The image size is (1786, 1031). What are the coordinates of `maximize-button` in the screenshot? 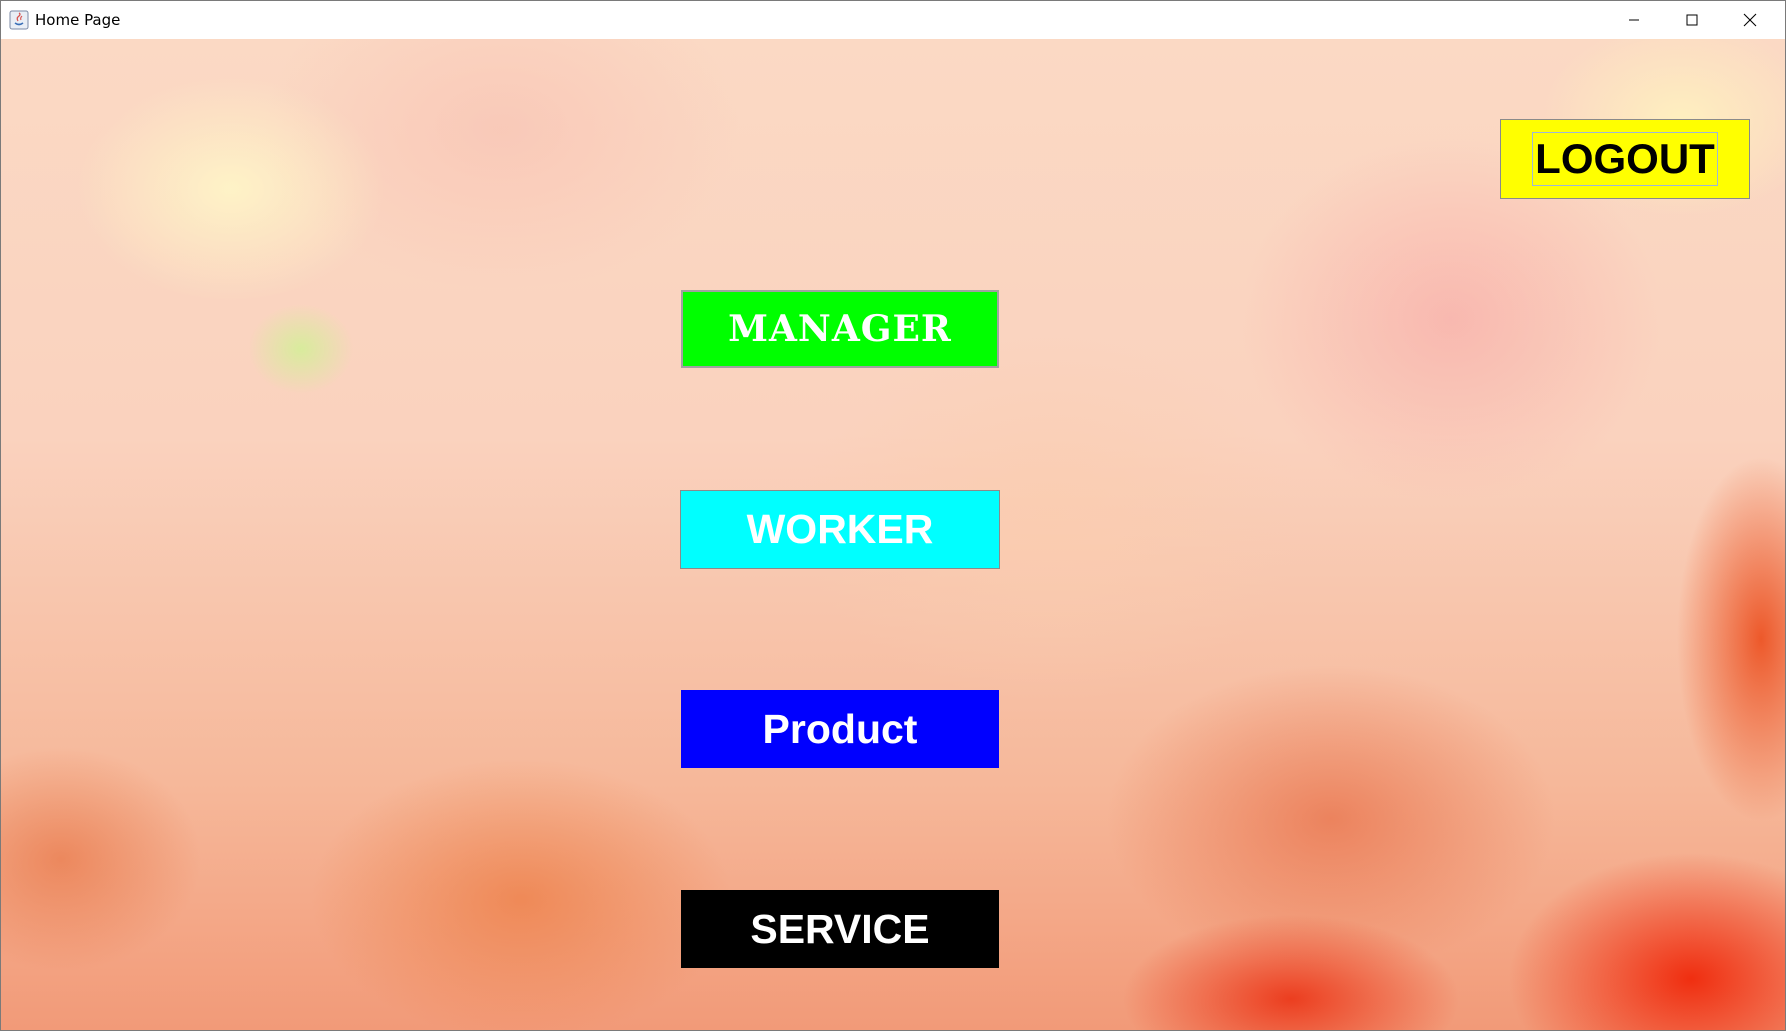 It's located at (1692, 20).